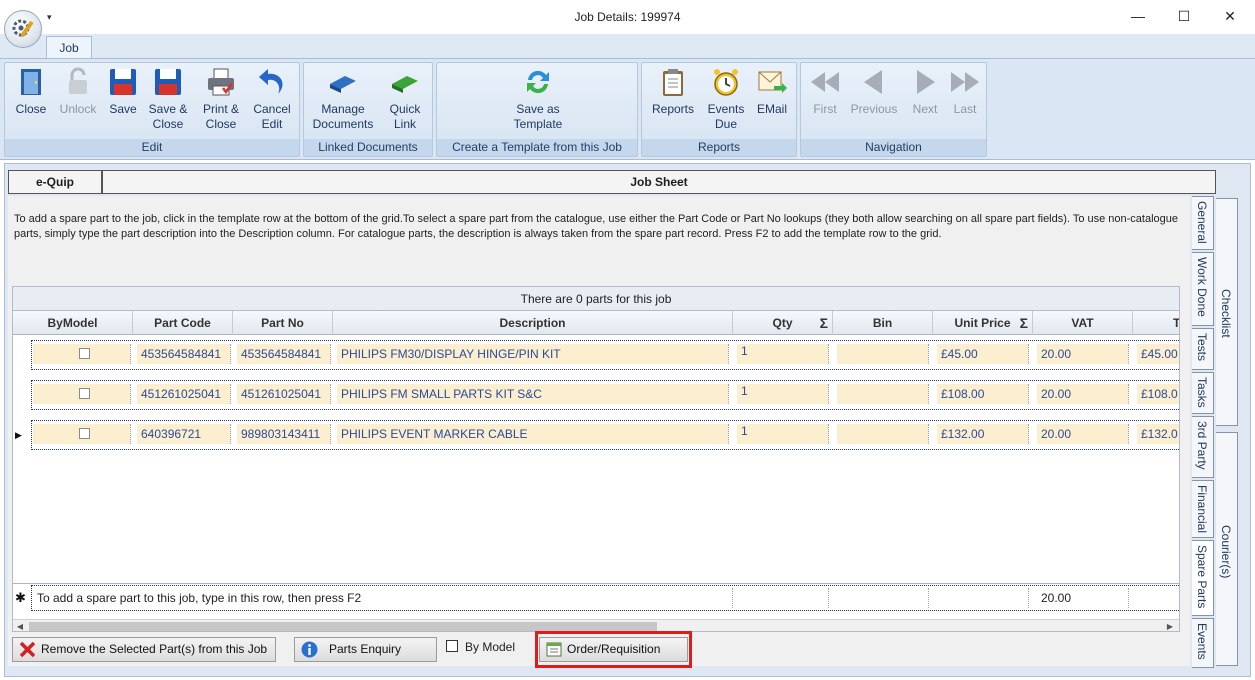 This screenshot has width=1255, height=680. I want to click on template-unit-price-cell, so click(983, 598).